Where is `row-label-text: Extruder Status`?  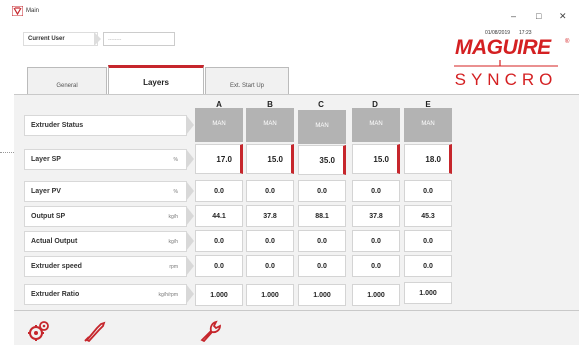
row-label-text: Extruder Status is located at coordinates (57, 125).